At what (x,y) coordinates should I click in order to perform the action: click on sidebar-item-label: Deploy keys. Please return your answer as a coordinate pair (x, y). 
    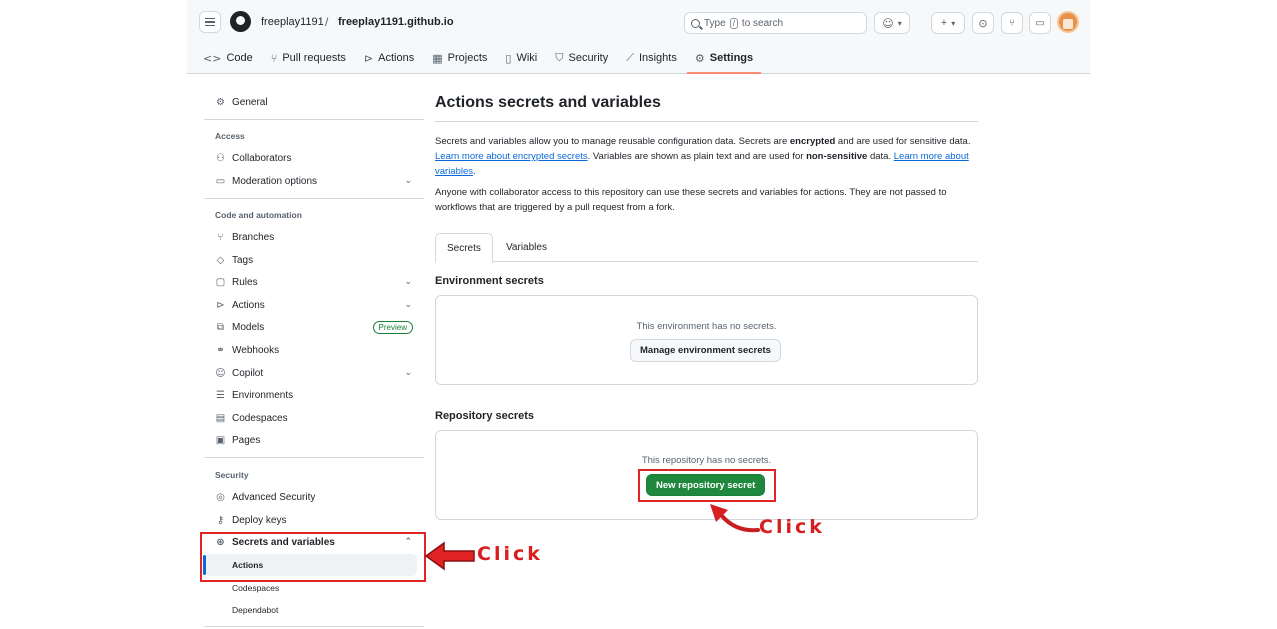
    Looking at the image, I should click on (259, 520).